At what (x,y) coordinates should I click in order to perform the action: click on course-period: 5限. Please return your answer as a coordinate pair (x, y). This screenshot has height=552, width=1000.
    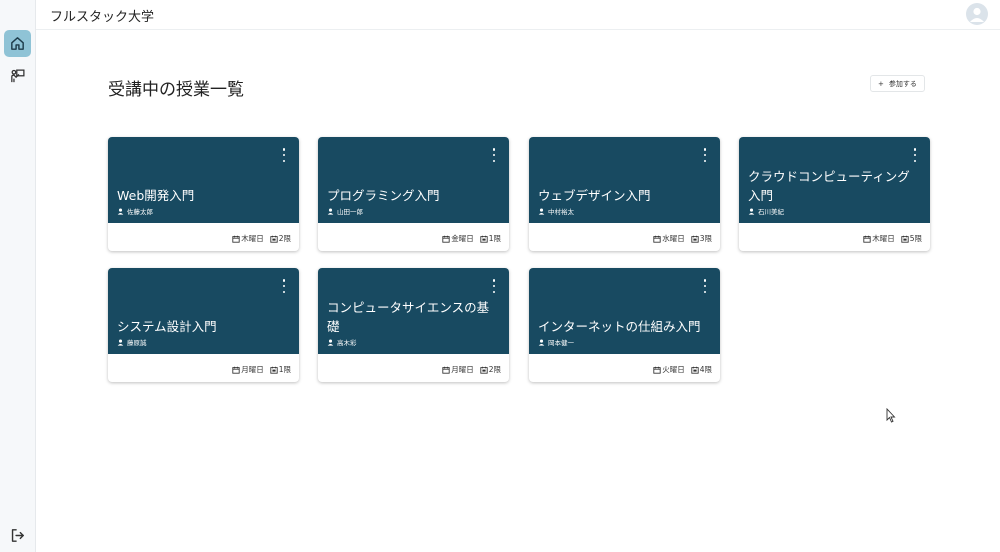
    Looking at the image, I should click on (915, 238).